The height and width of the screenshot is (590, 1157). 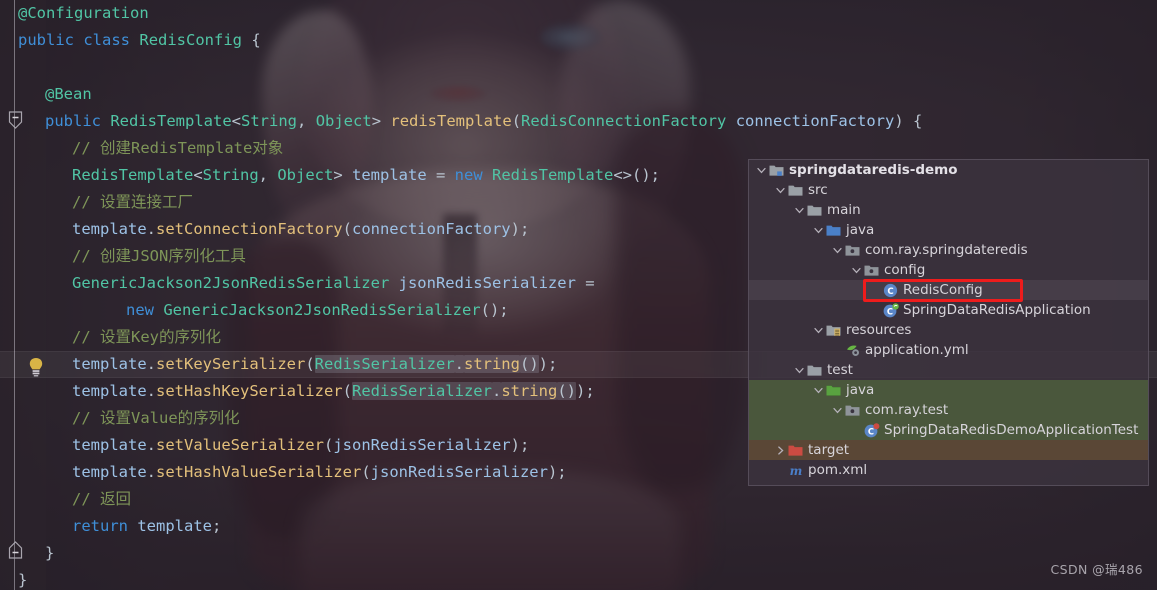 I want to click on chevron-right-icon, so click(x=780, y=450).